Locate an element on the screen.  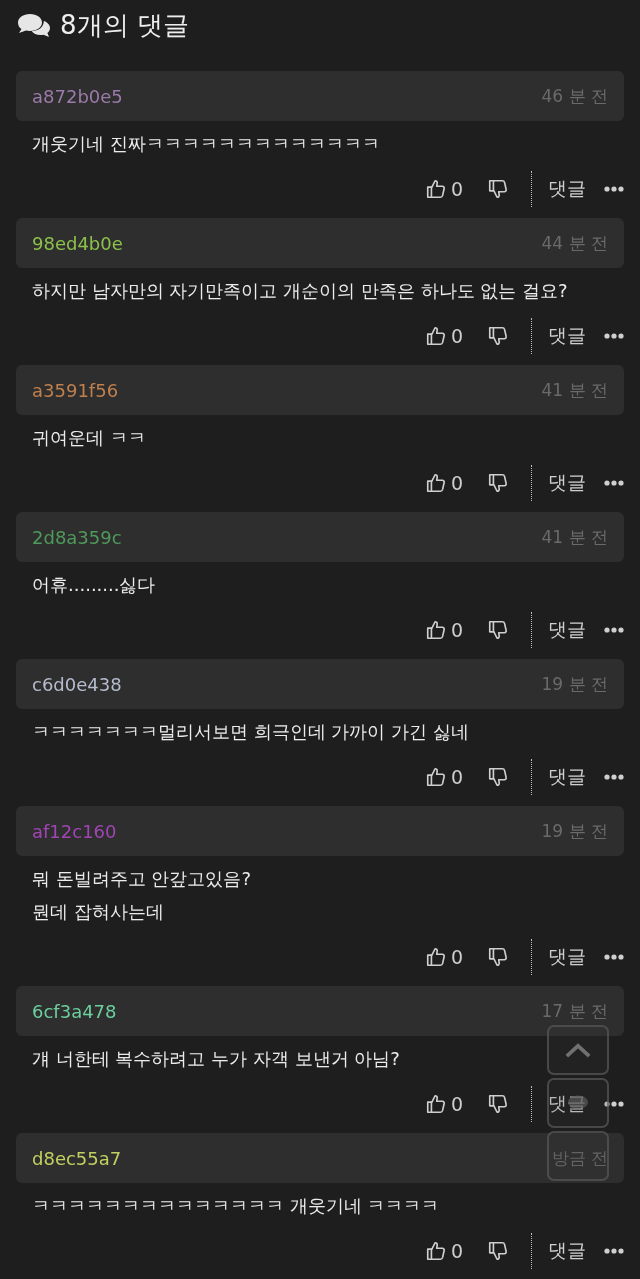
username: c6d0e438 is located at coordinates (77, 684).